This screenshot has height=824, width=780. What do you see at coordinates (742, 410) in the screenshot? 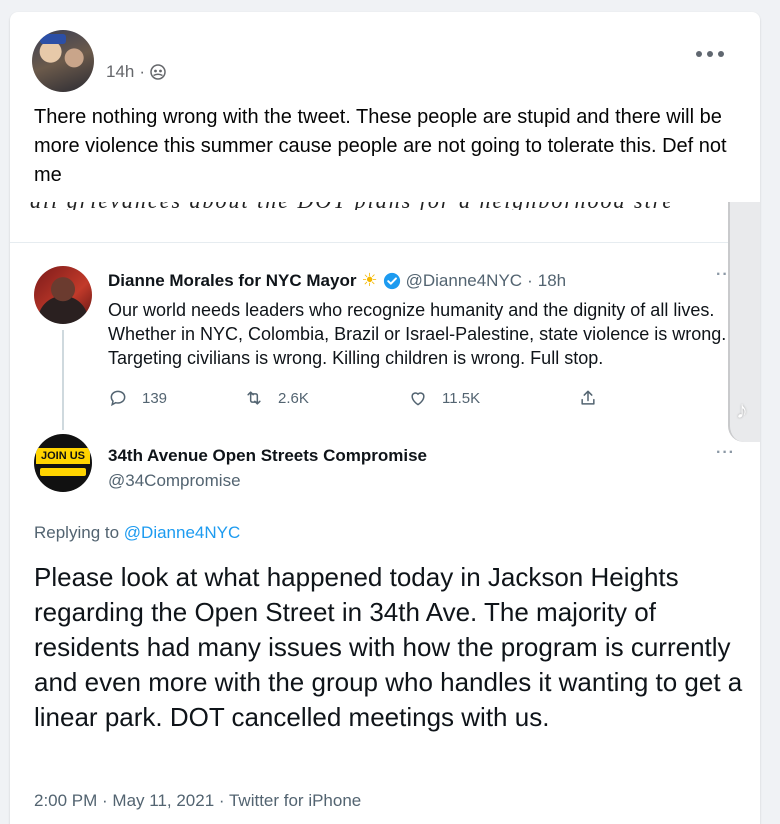
I see `music-note-icon: ♪` at bounding box center [742, 410].